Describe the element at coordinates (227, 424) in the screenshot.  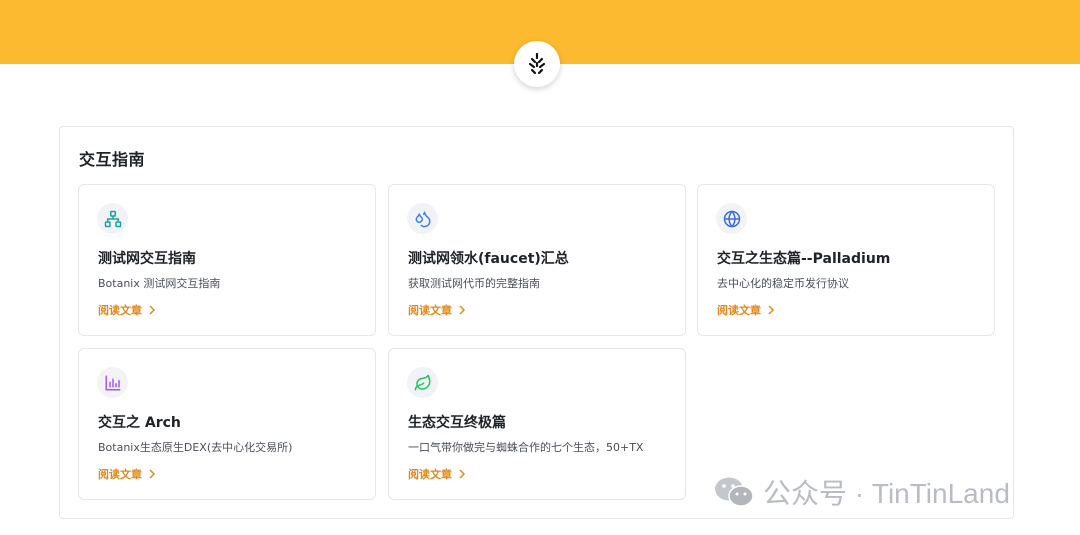
I see `card-arch: 交互之 Arch Botanix生态原生DEX(去中心化交易所) 阅读文章` at that location.